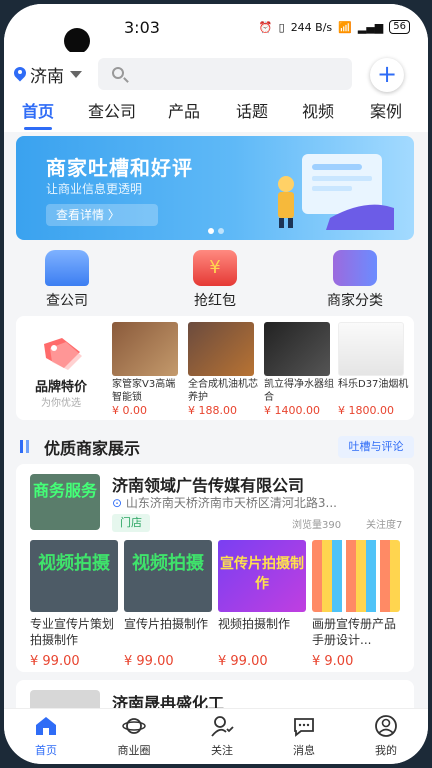 The image size is (432, 768). What do you see at coordinates (76, 604) in the screenshot?
I see `service-card: 视频拍摄 专业宣传片策划拍摄制作 ¥ 99.00` at bounding box center [76, 604].